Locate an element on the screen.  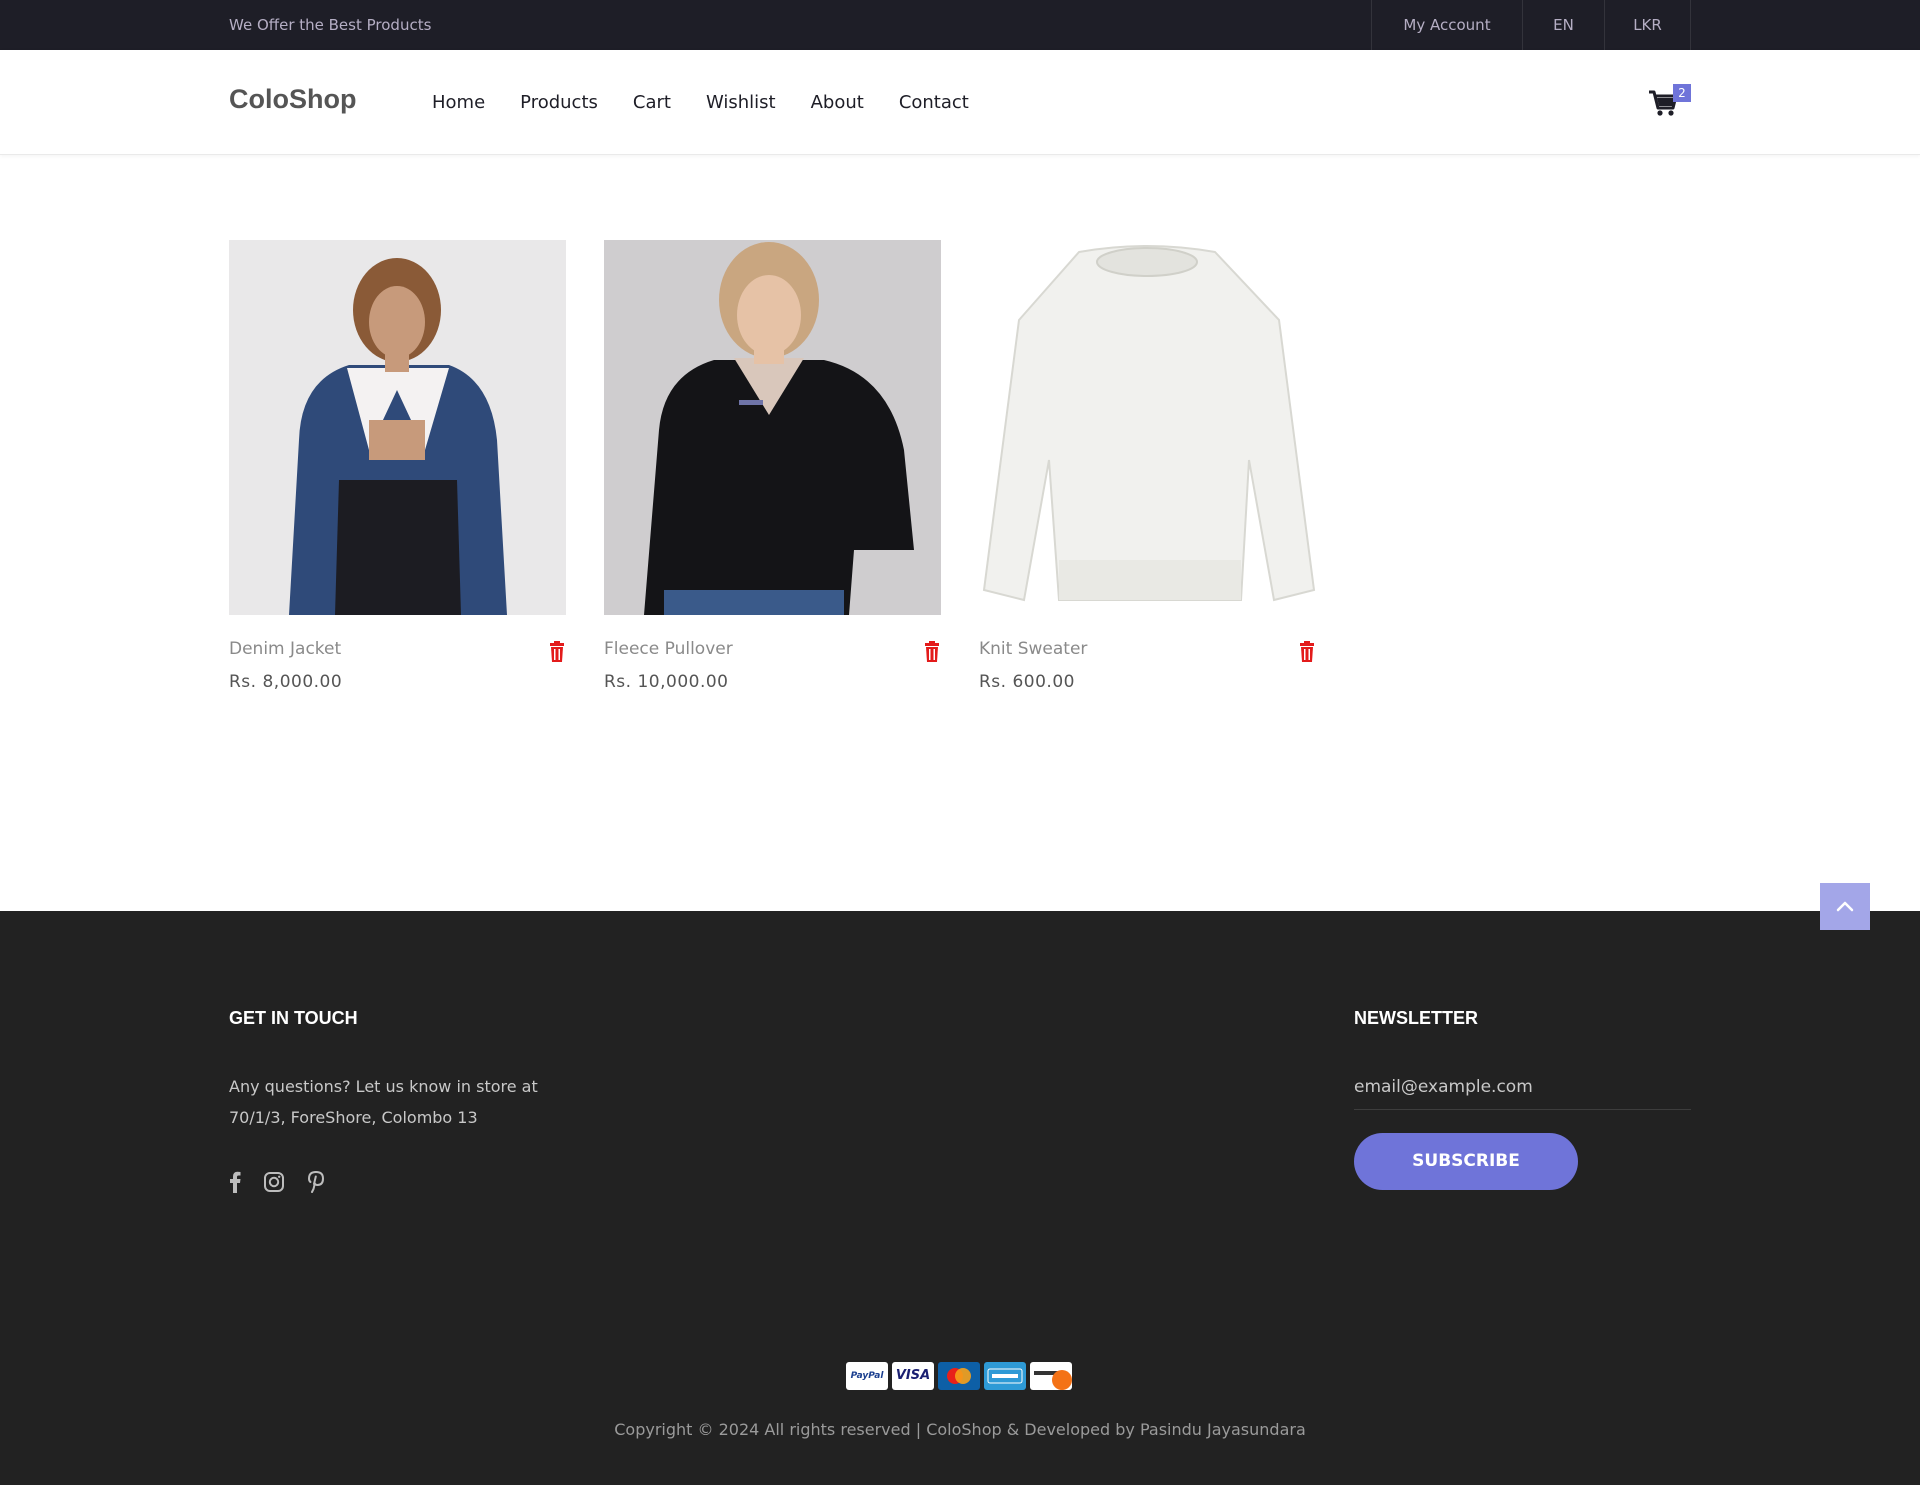
top-bar-menu: My Account EN LKR is located at coordinates (1531, 25).